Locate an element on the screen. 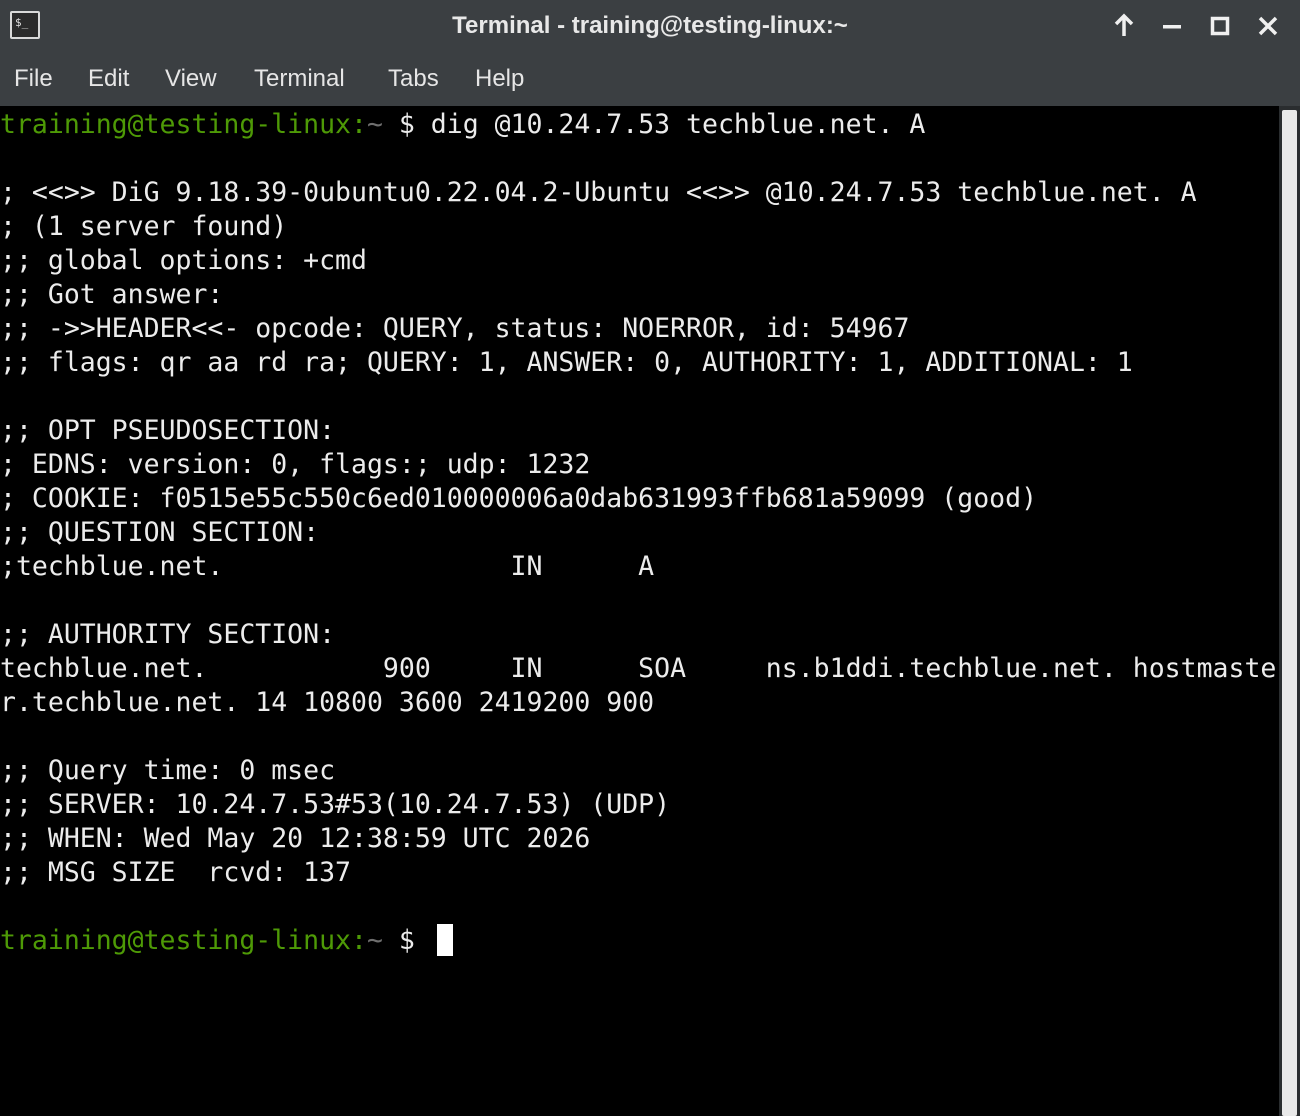  menu-view: View is located at coordinates (191, 79).